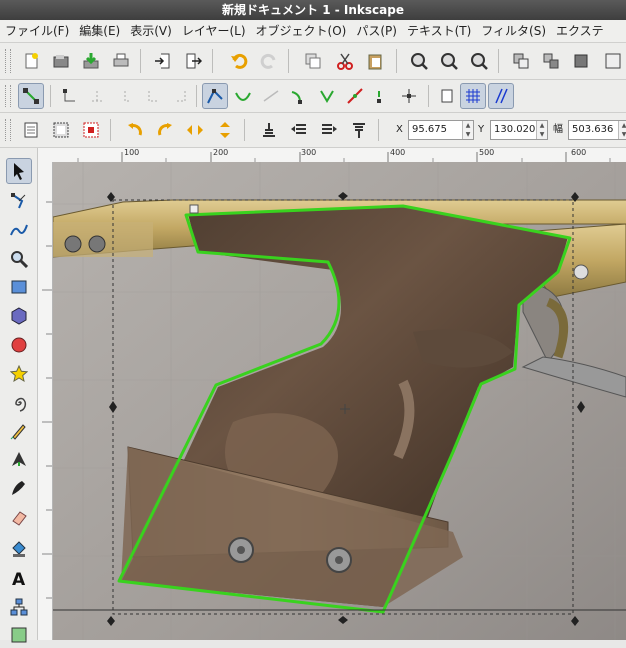  What do you see at coordinates (91, 61) in the screenshot?
I see `save-document-icon` at bounding box center [91, 61].